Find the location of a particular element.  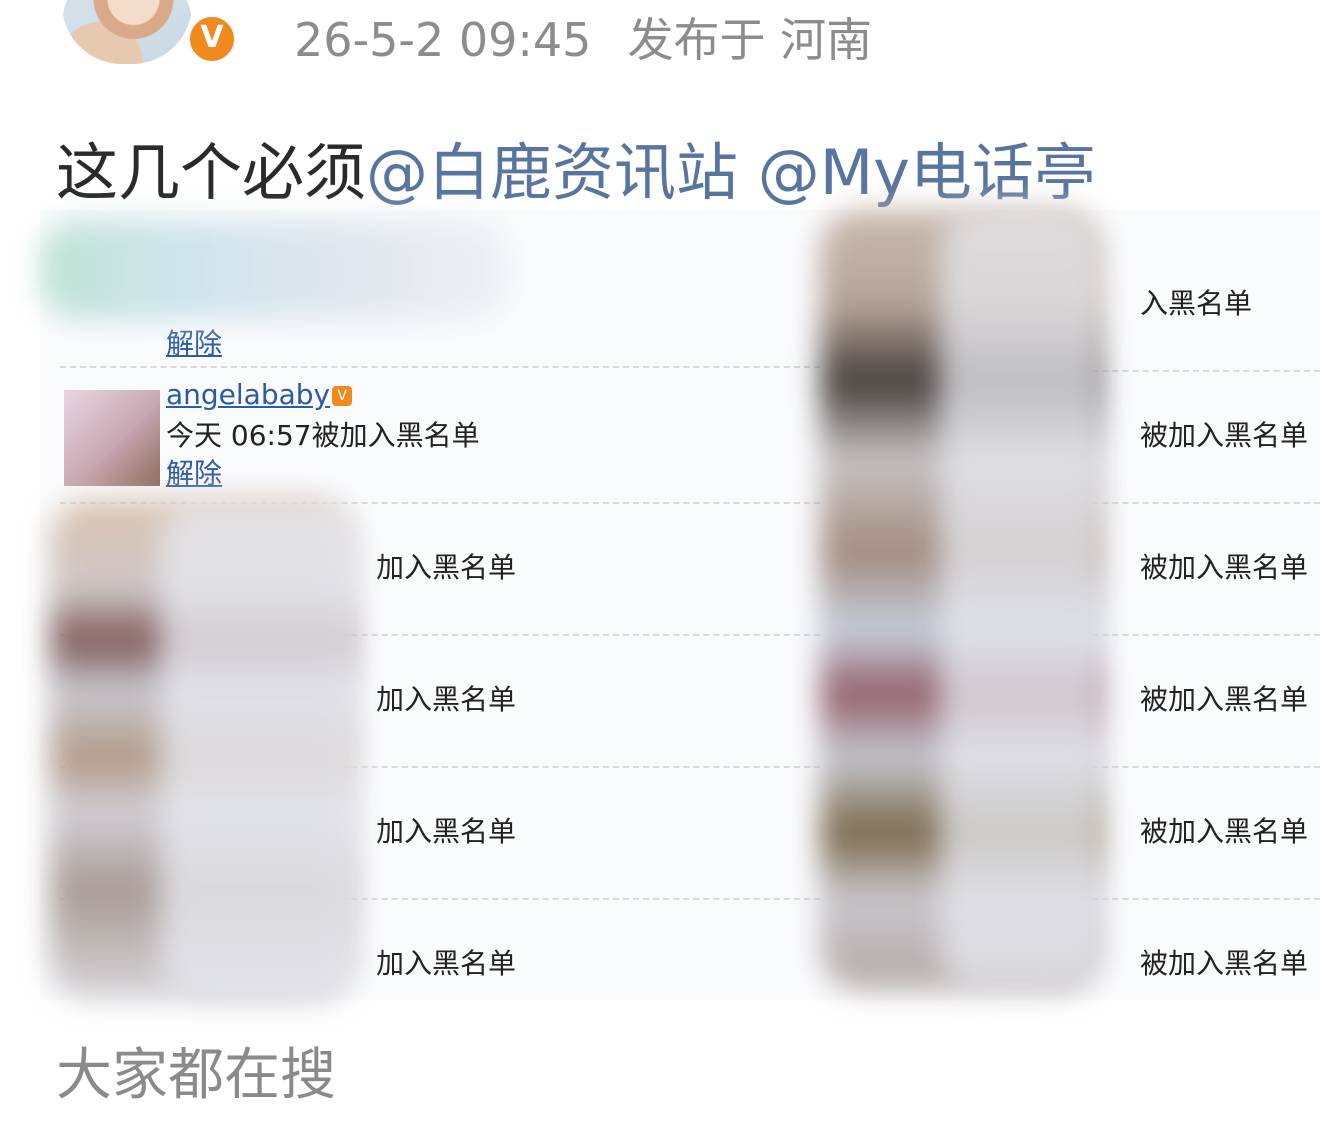

user-name-link: angelababy V is located at coordinates (259, 394).